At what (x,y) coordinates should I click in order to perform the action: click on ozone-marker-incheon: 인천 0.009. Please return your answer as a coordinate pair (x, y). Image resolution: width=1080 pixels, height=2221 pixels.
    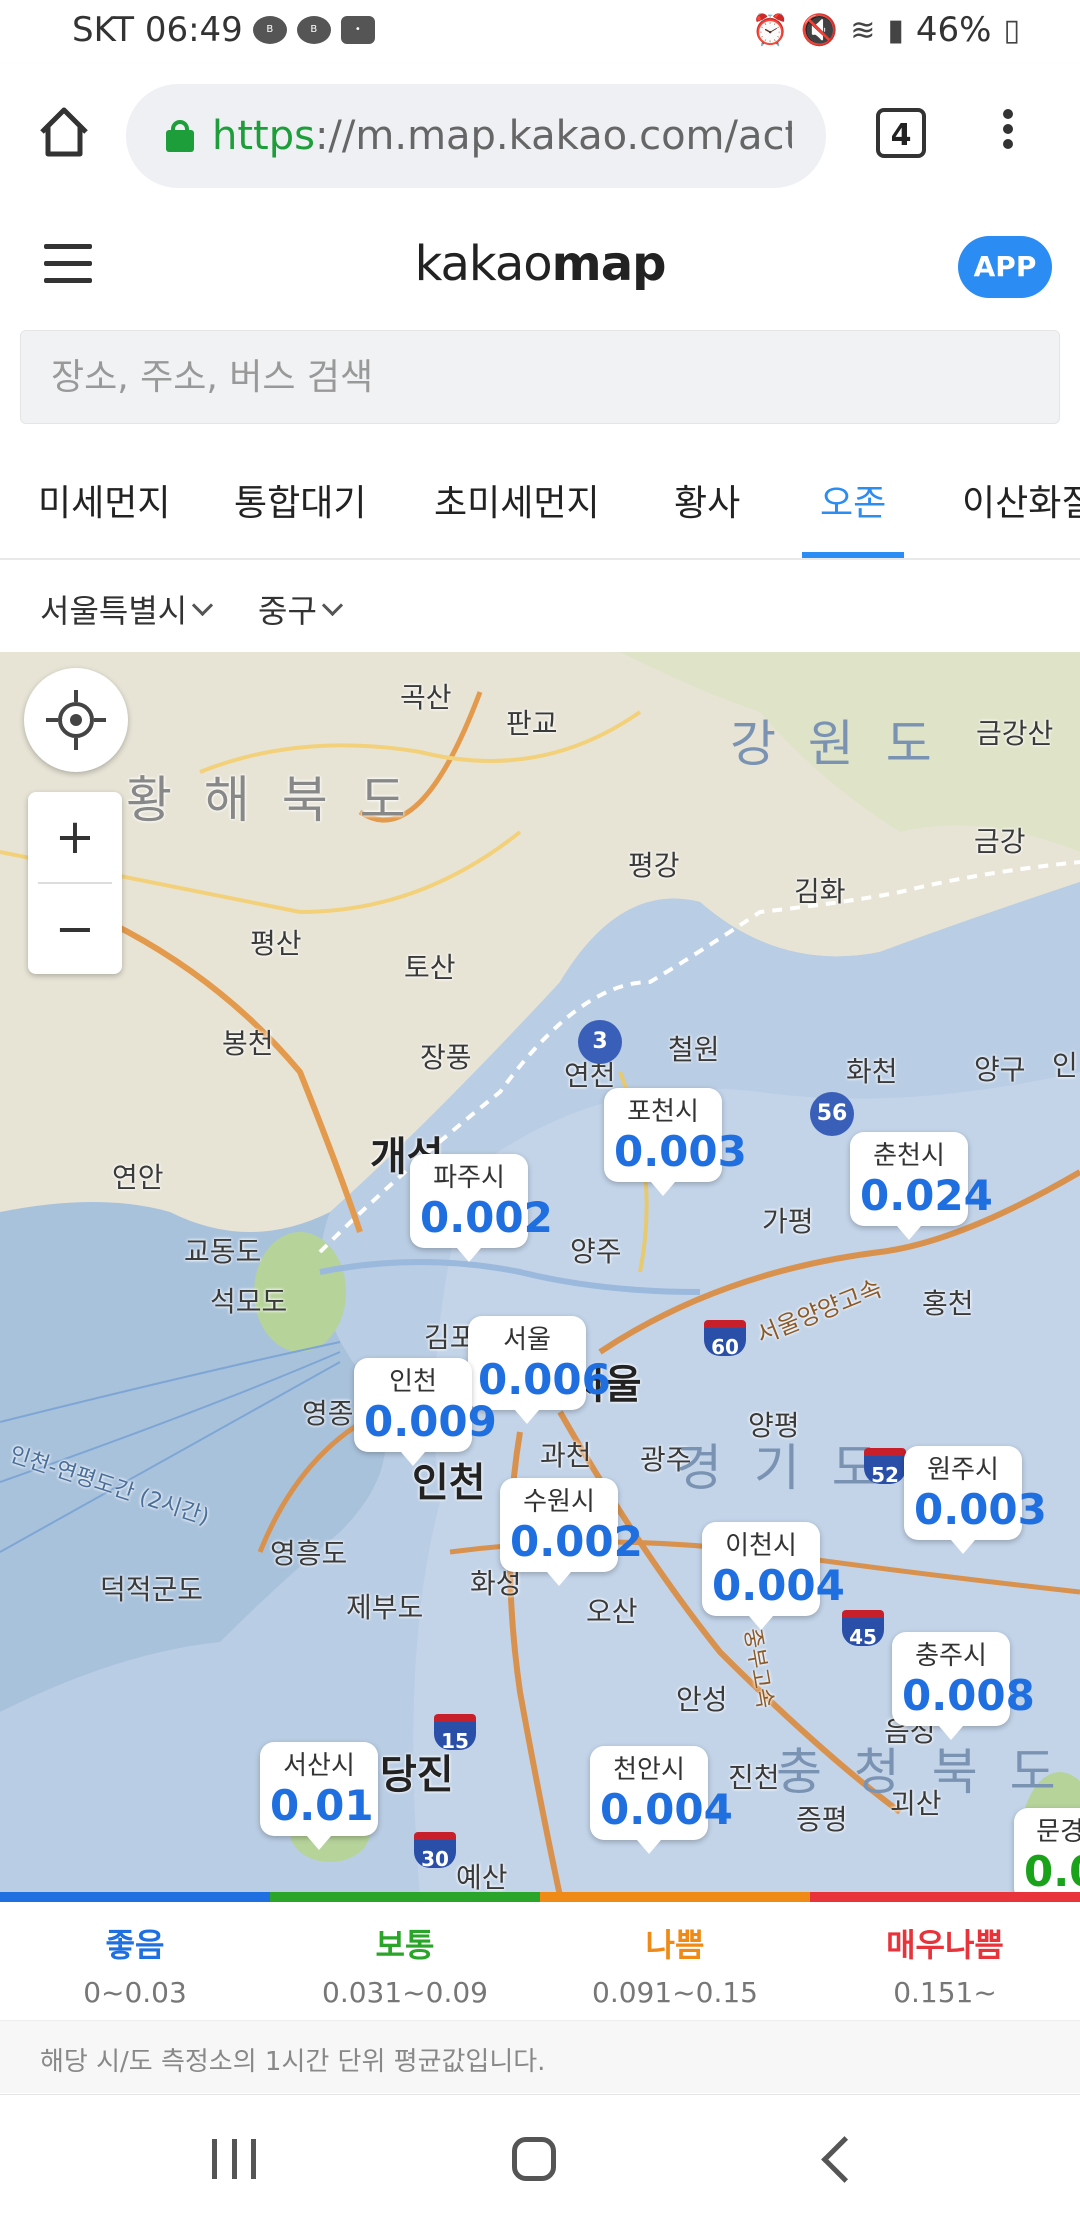
    Looking at the image, I should click on (425, 1412).